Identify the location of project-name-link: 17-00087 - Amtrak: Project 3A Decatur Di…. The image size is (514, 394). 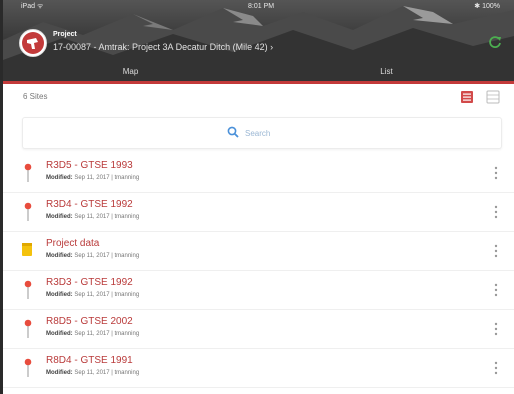
(163, 47).